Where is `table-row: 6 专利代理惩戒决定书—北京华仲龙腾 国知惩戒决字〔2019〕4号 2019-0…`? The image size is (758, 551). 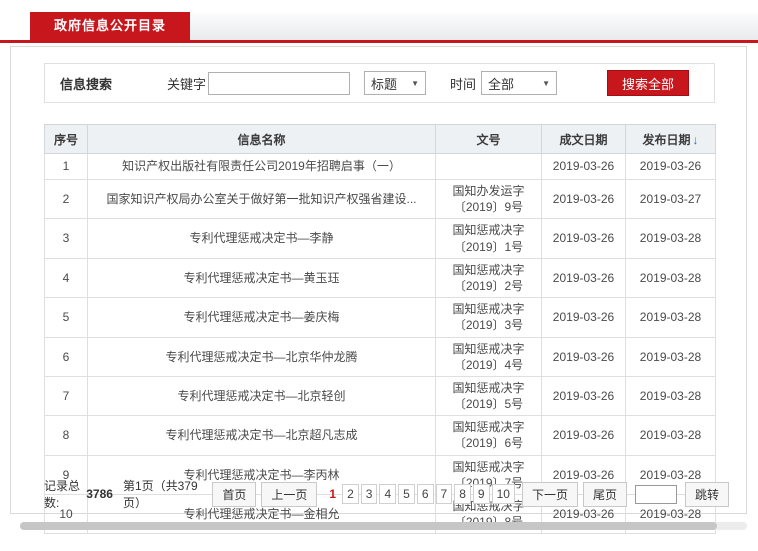
table-row: 6 专利代理惩戒决定书—北京华仲龙腾 国知惩戒决字〔2019〕4号 2019-0… is located at coordinates (380, 356).